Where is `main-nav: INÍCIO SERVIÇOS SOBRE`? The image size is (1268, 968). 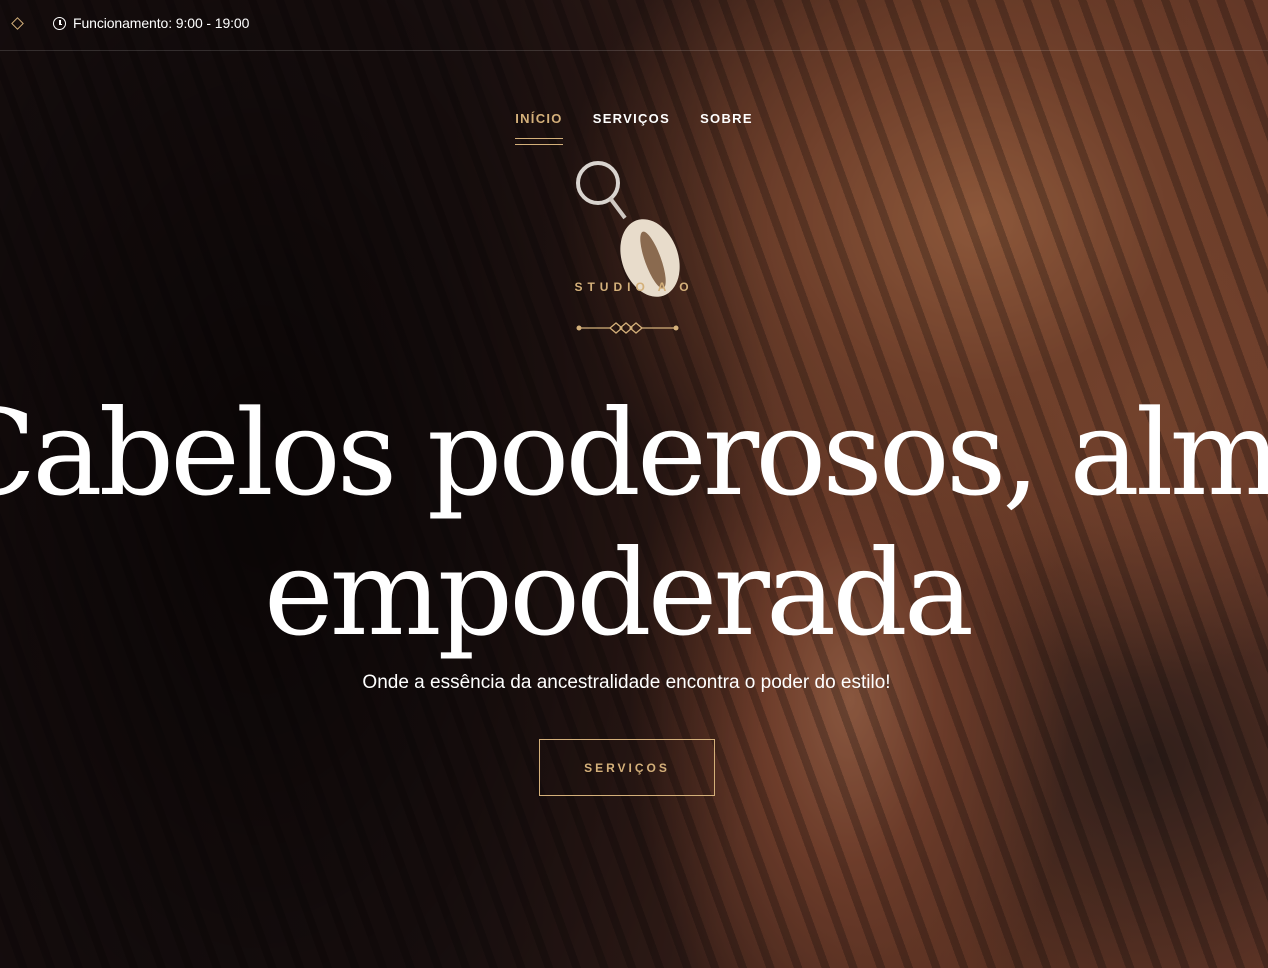 main-nav: INÍCIO SERVIÇOS SOBRE is located at coordinates (634, 128).